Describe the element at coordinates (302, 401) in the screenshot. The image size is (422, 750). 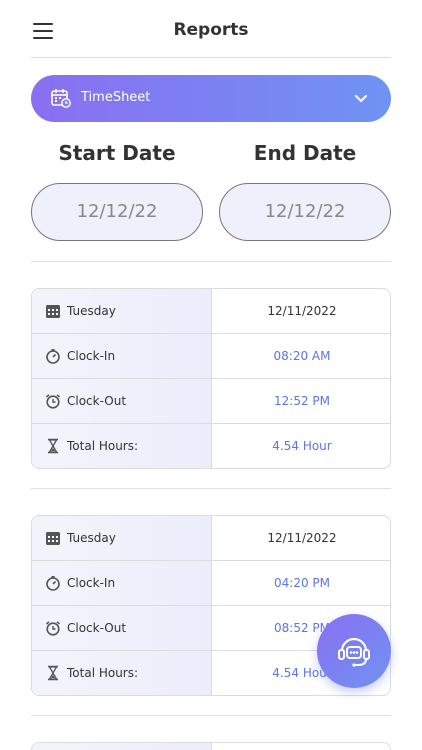
I see `clock-out-time: 12:52 PM` at that location.